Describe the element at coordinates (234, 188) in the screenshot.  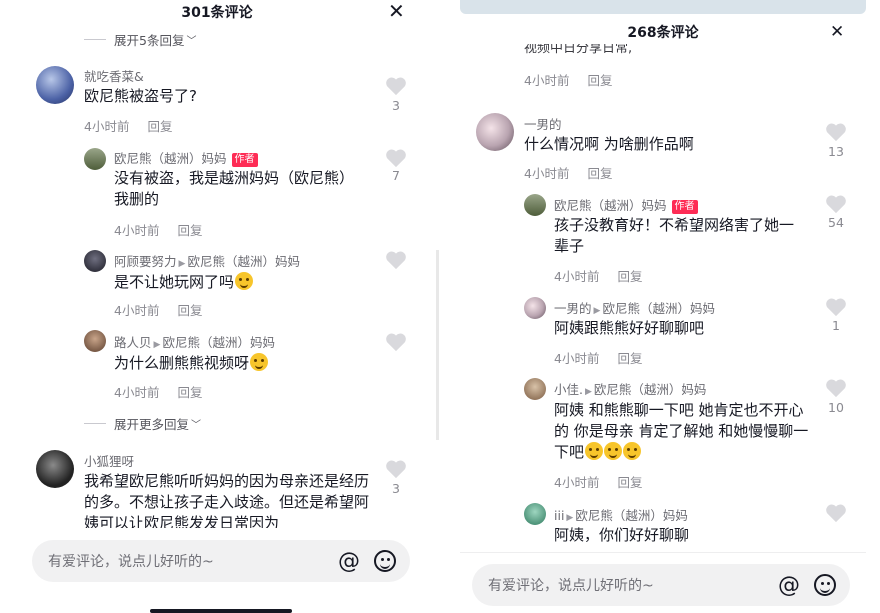
I see `reply-text: 没有被盗，我是越洲妈妈（欧尼熊）我删的` at that location.